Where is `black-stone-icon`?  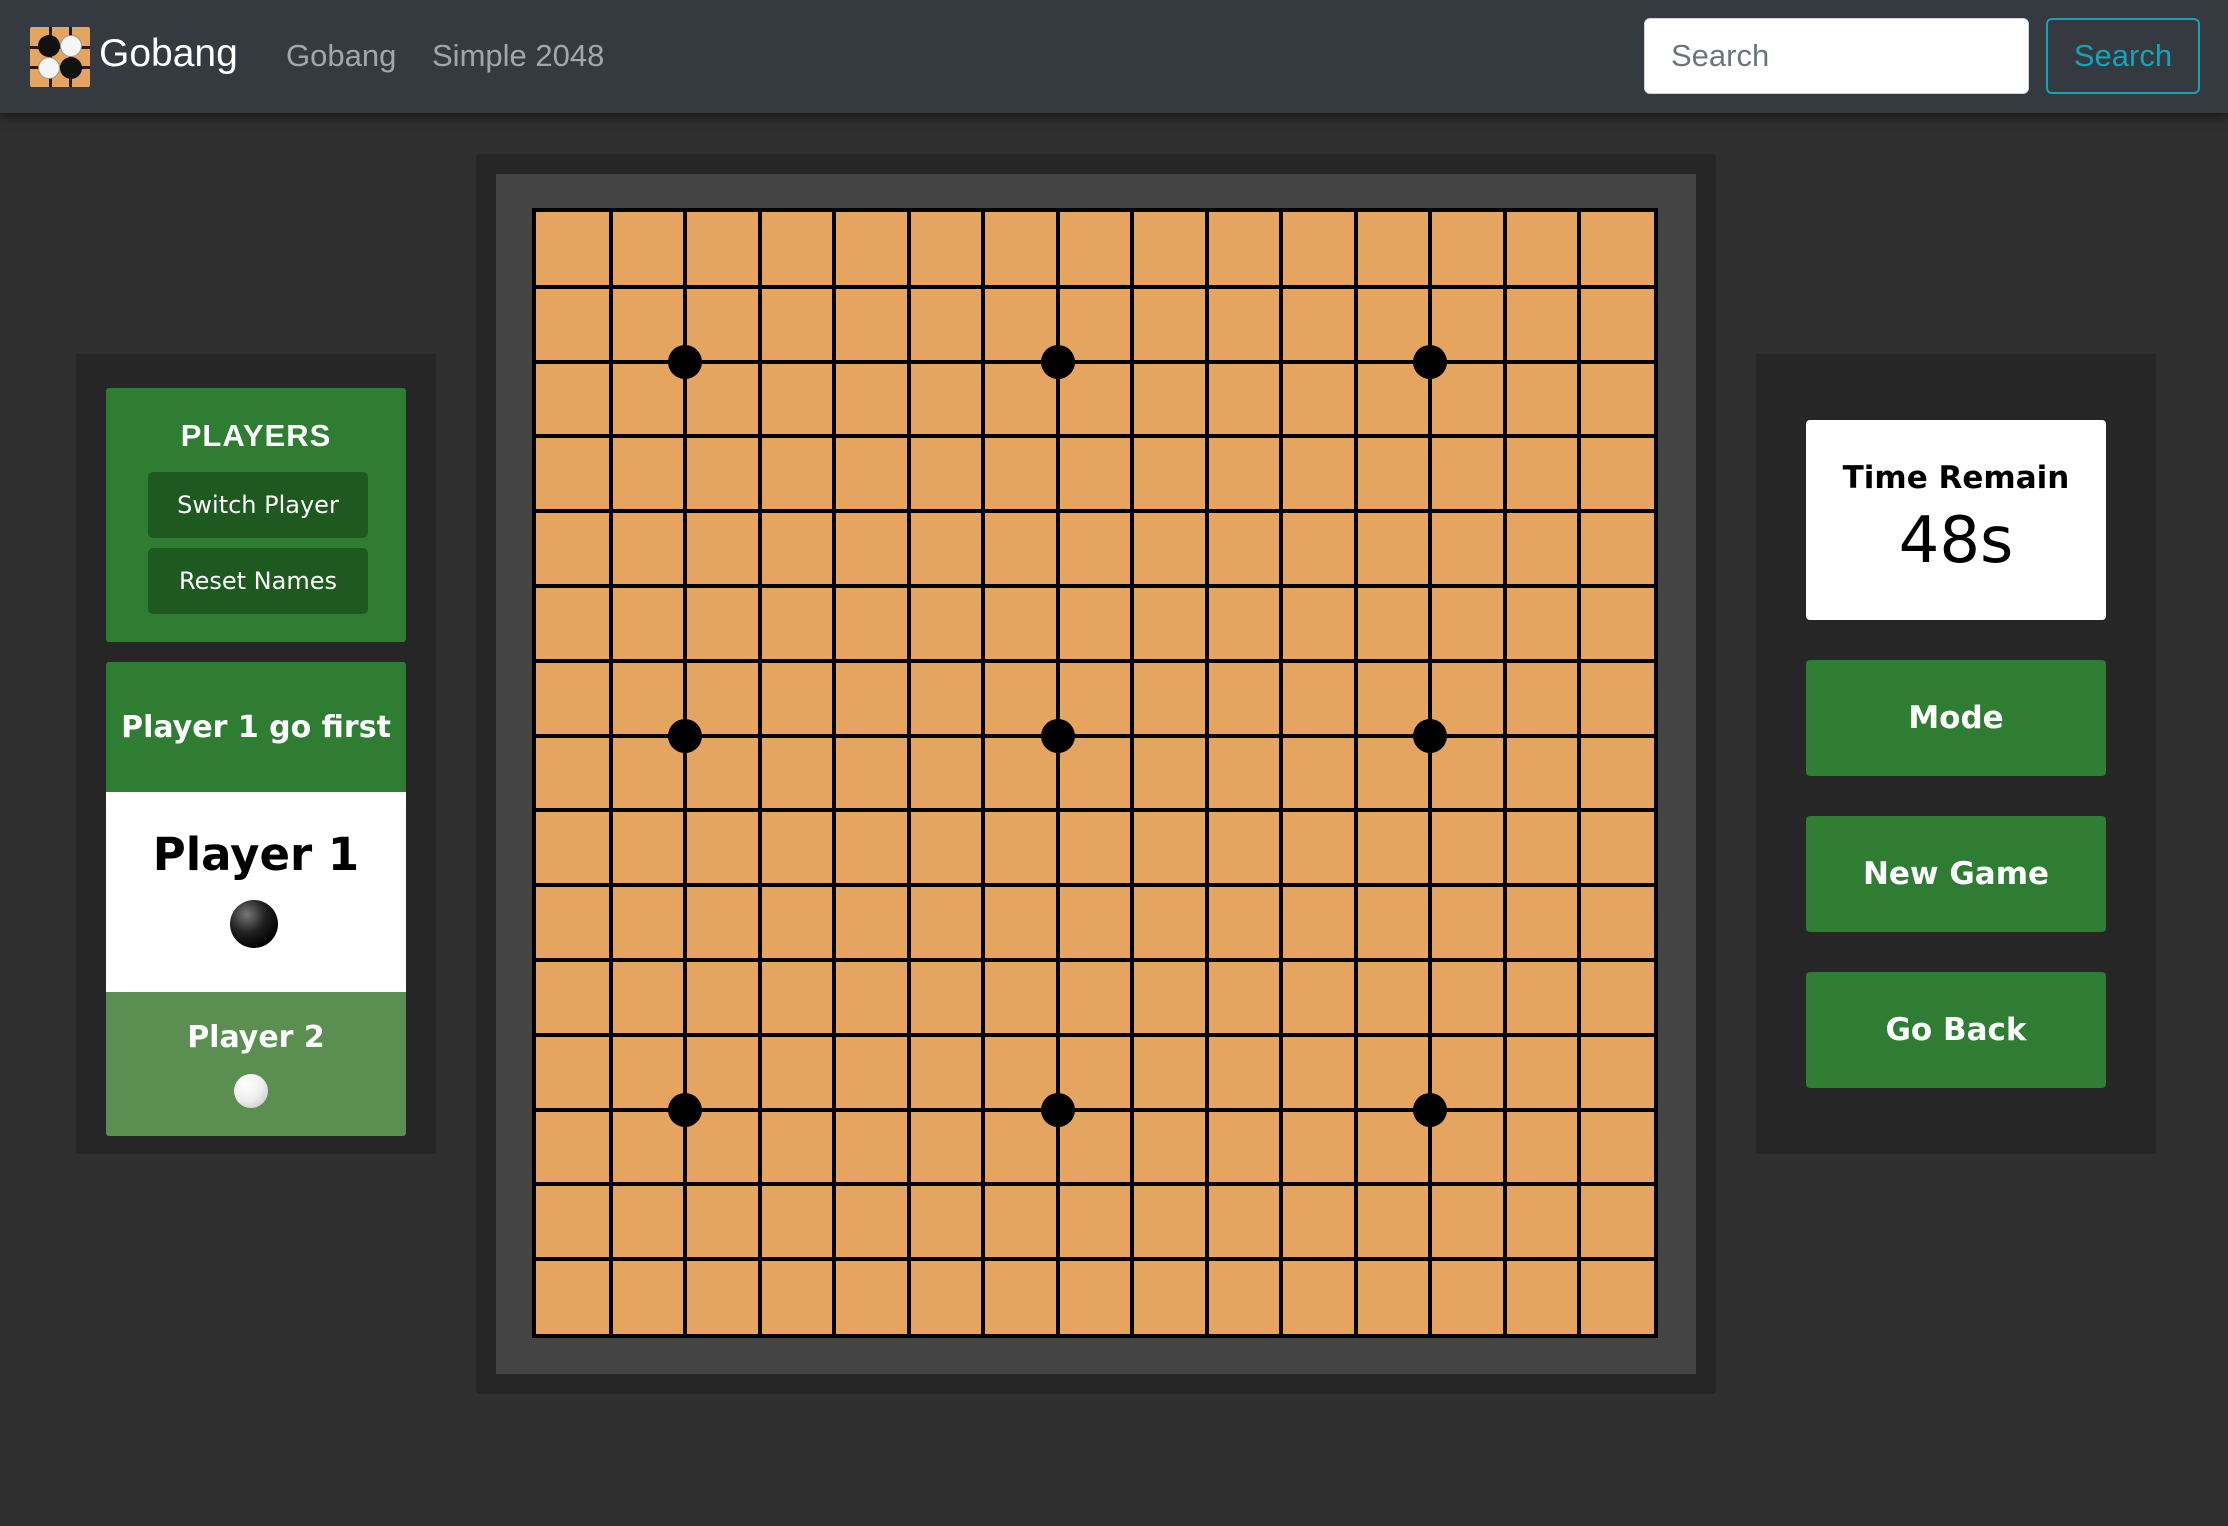
black-stone-icon is located at coordinates (254, 924).